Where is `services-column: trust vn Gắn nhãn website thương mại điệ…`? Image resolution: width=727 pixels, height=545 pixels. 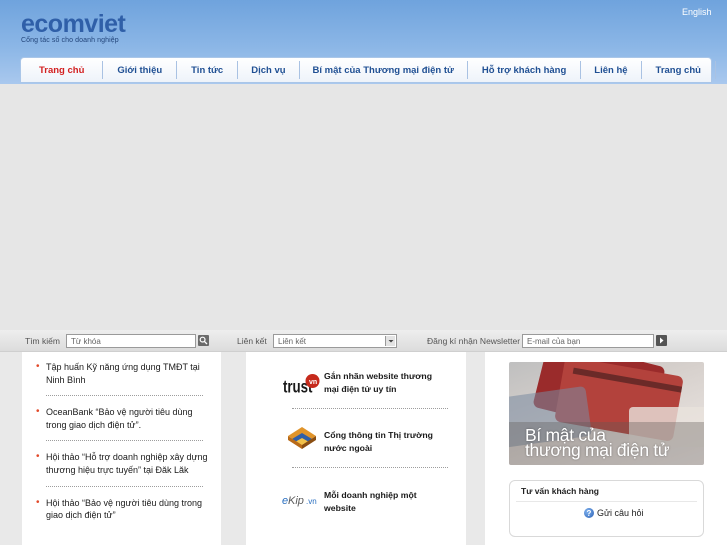
services-column: trust vn Gắn nhãn website thương mại điệ… is located at coordinates (356, 448).